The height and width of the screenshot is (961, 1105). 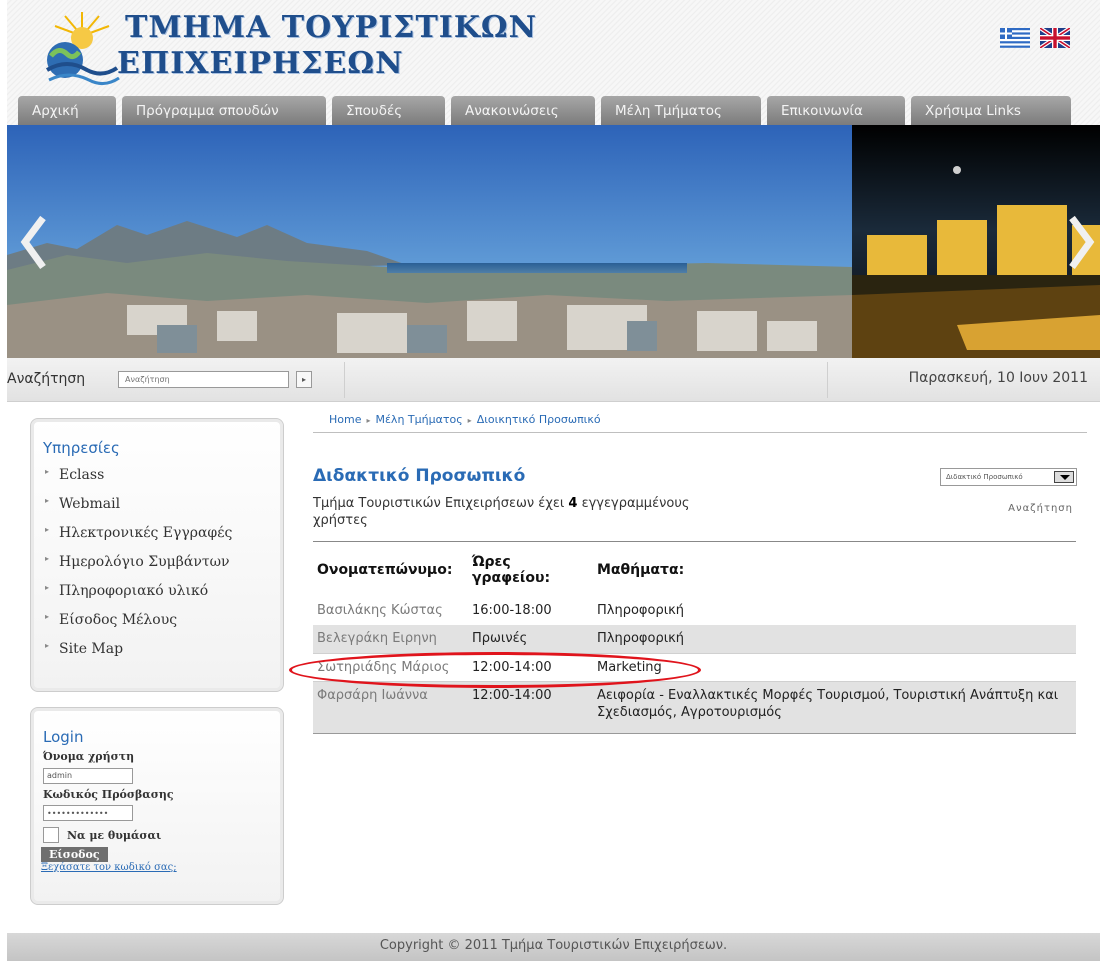 I want to click on staff-name-link: Βελεγράκη Ειρηνη, so click(x=390, y=639).